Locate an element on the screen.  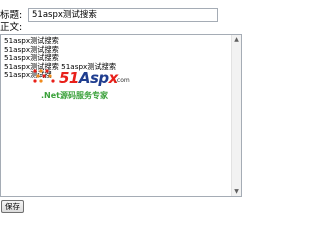
logo-text: 51Aspx is located at coordinates (88, 78).